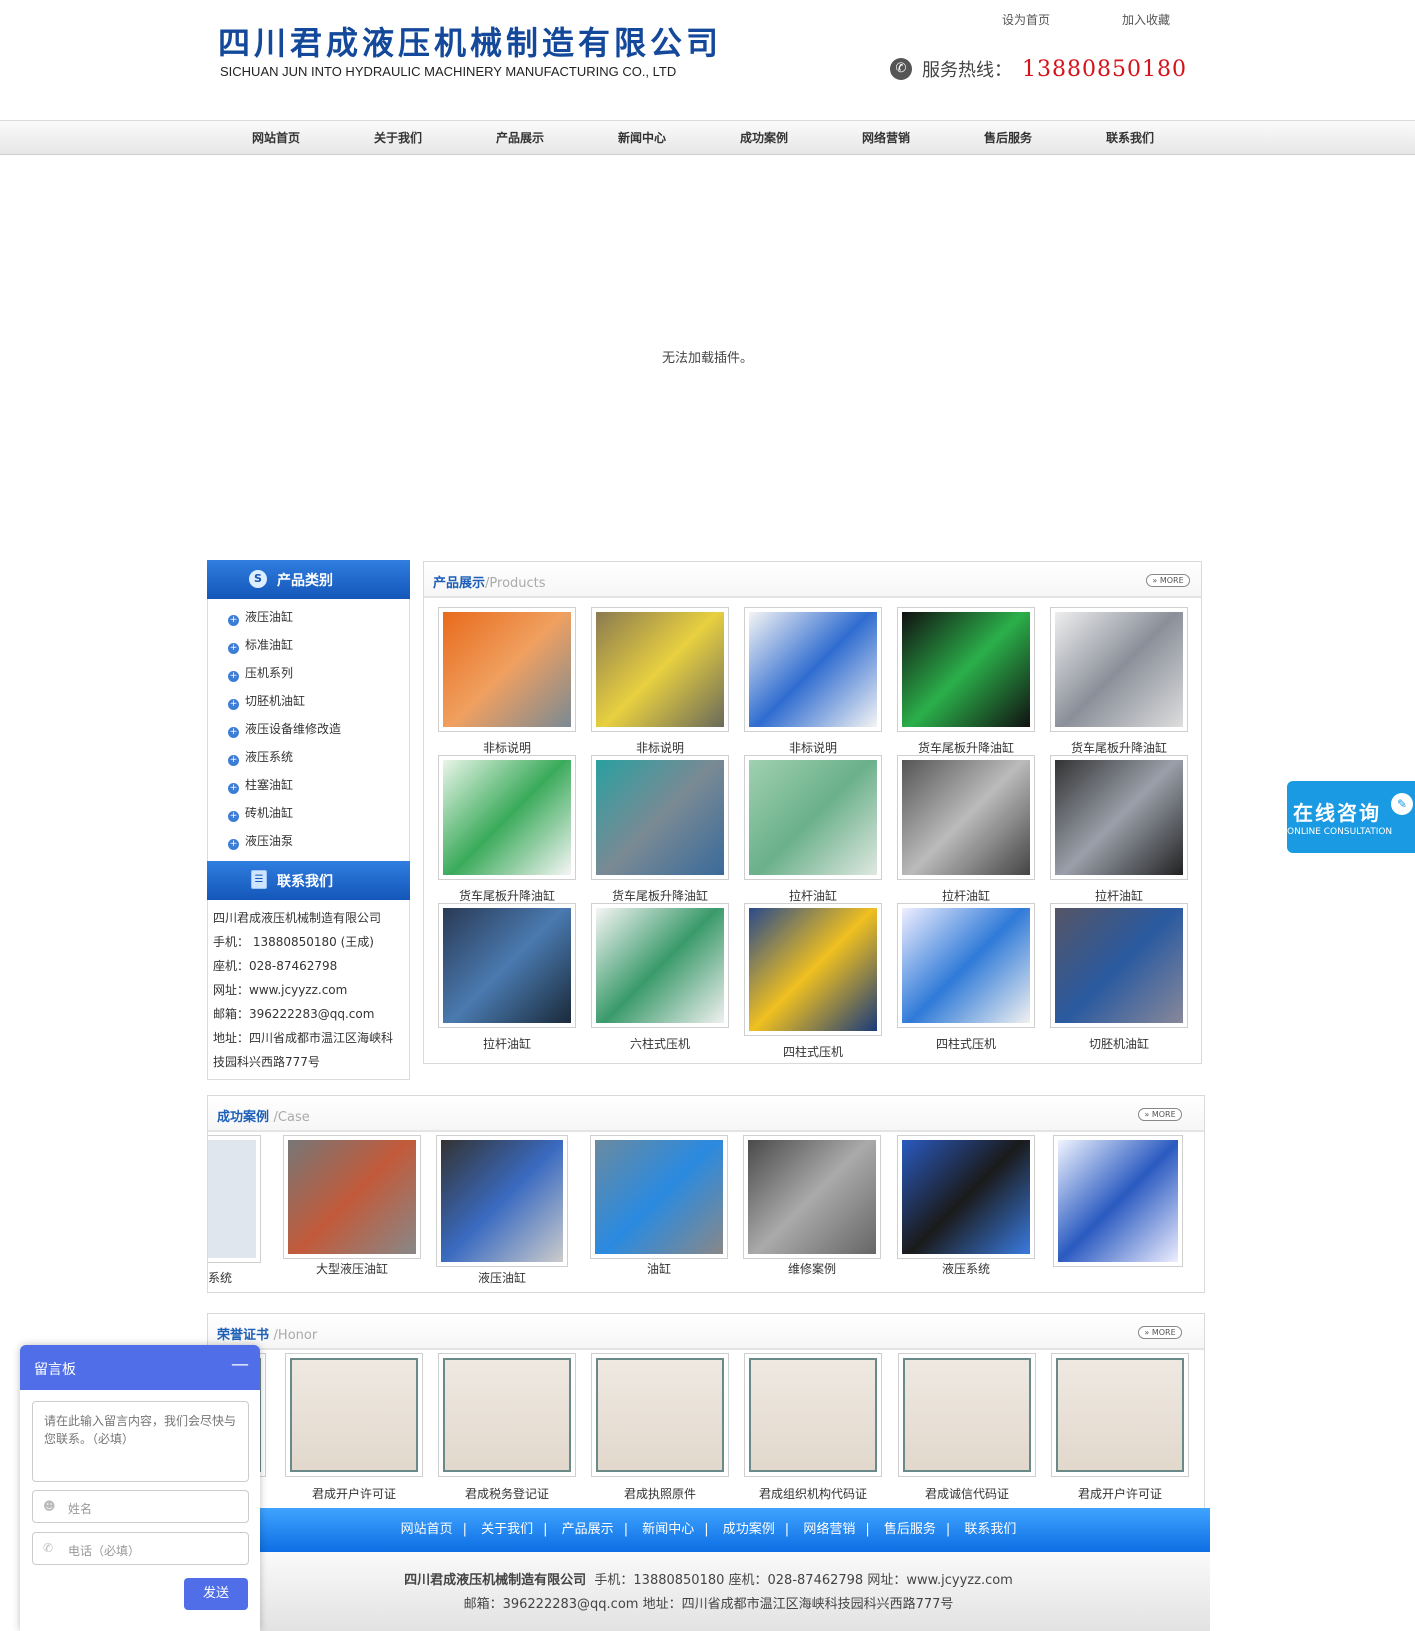 This screenshot has height=1631, width=1415. I want to click on category-item: + 柱塞油缸, so click(308, 785).